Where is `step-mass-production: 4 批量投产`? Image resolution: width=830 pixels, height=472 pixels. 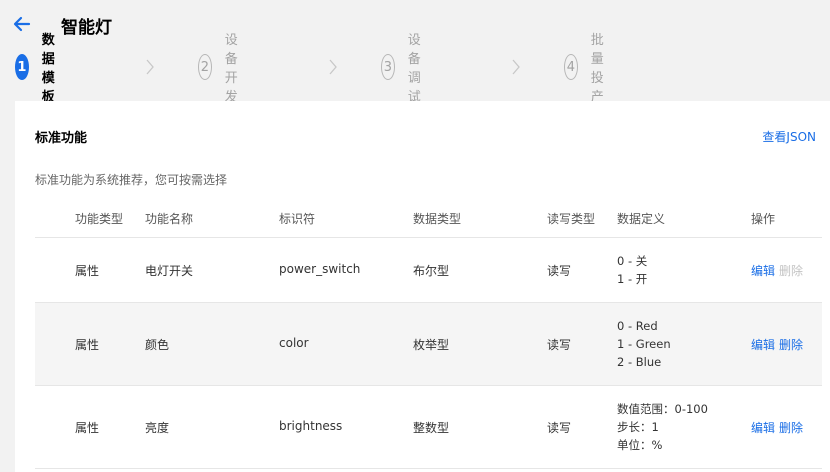
step-mass-production: 4 批量投产 is located at coordinates (590, 69).